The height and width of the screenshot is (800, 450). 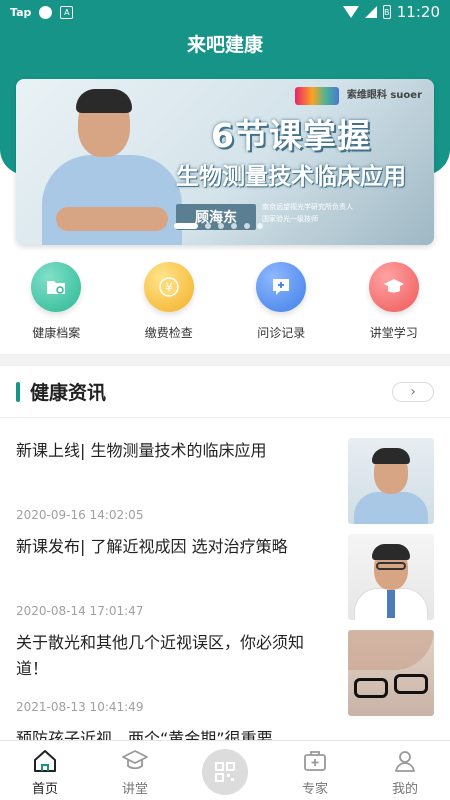 What do you see at coordinates (405, 761) in the screenshot?
I see `user-icon` at bounding box center [405, 761].